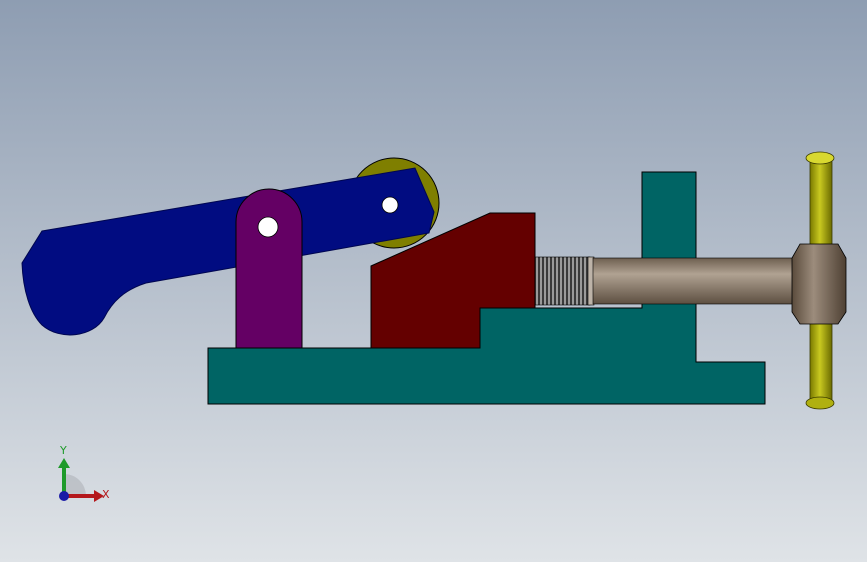 This screenshot has height=562, width=867. What do you see at coordinates (63, 450) in the screenshot?
I see `y-axis-label: Y` at bounding box center [63, 450].